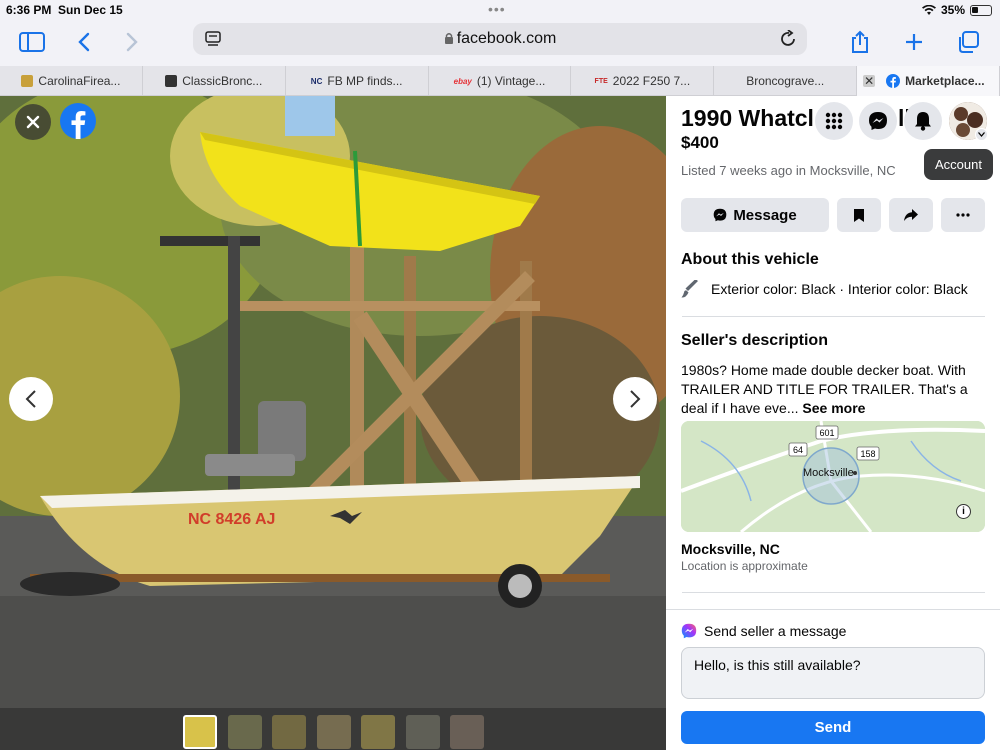  I want to click on about-heading: About this vehicle, so click(750, 259).